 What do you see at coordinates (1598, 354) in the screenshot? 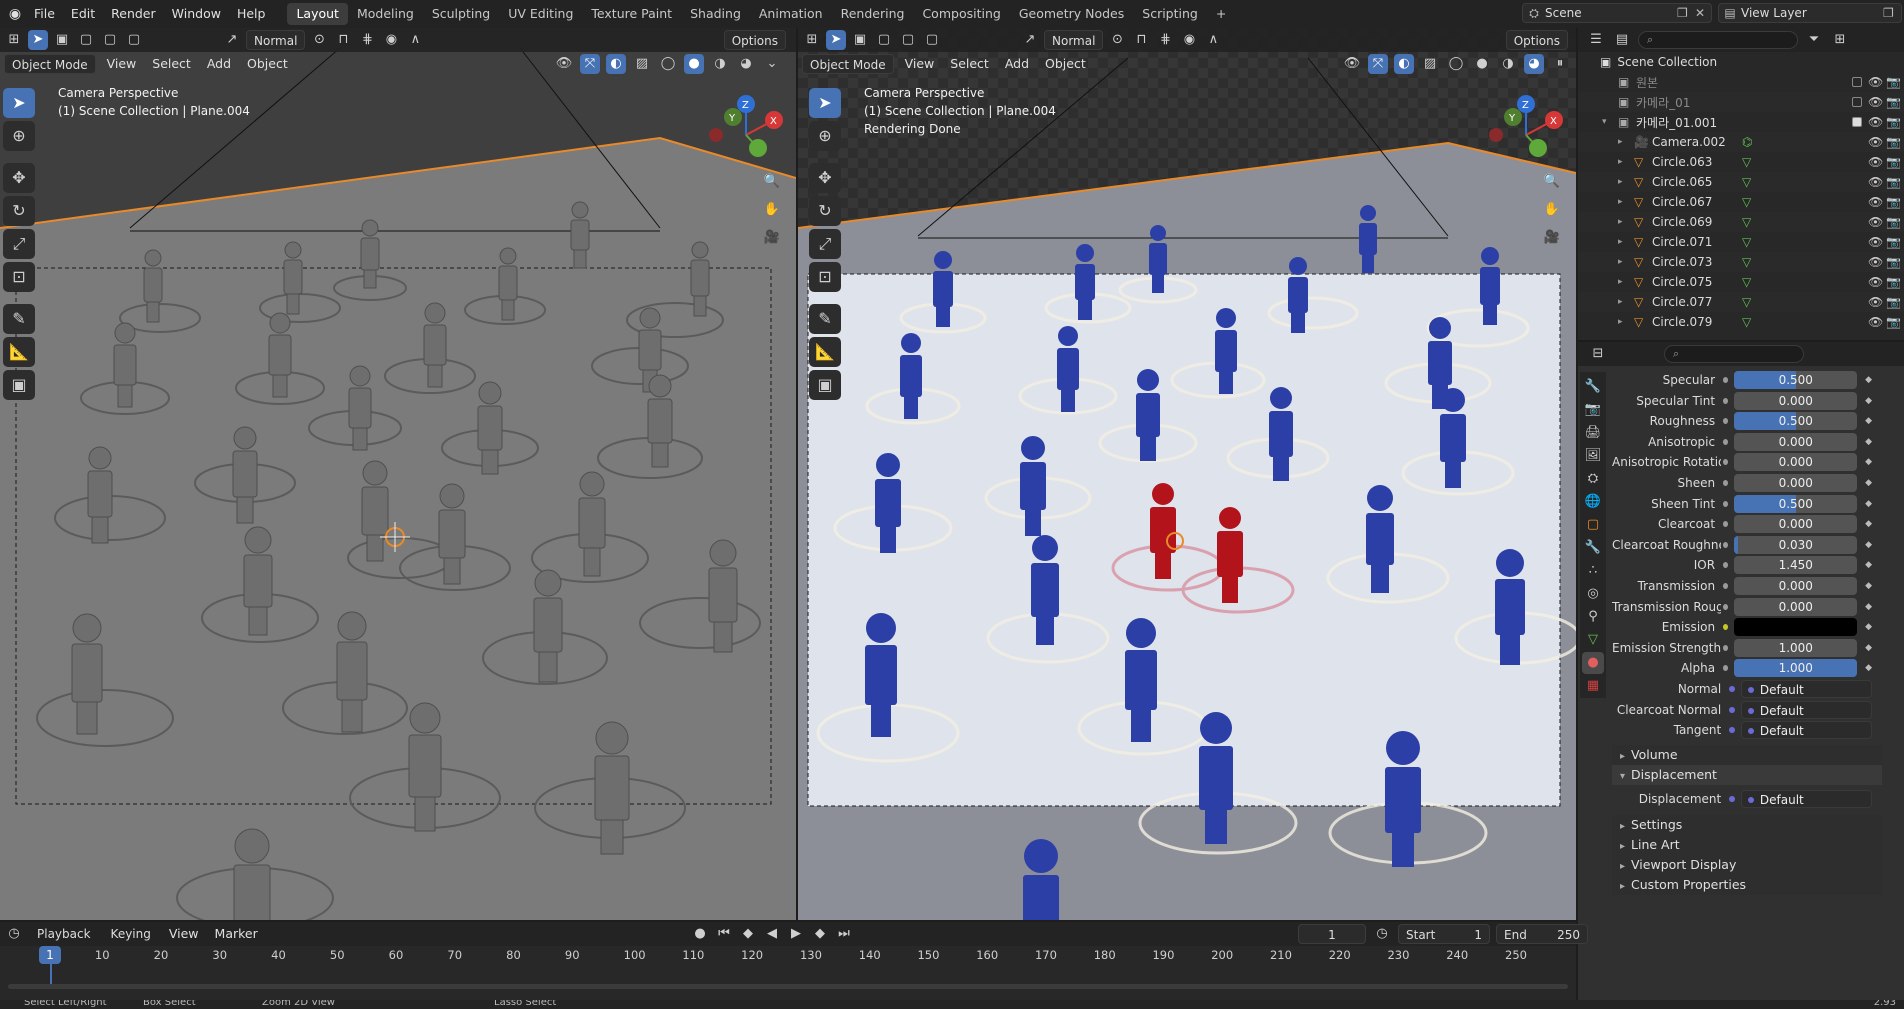
I see `properties-editor-icon: ⊟` at bounding box center [1598, 354].